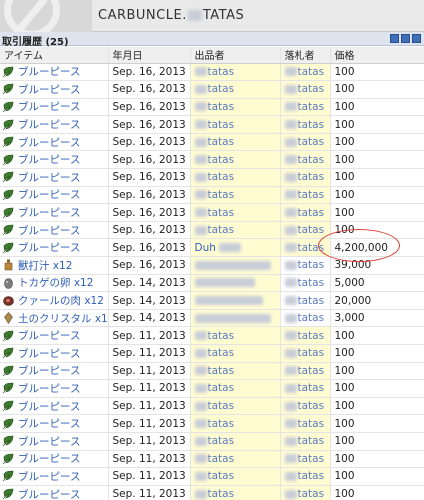  Describe the element at coordinates (416, 38) in the screenshot. I see `expand-icon` at that location.